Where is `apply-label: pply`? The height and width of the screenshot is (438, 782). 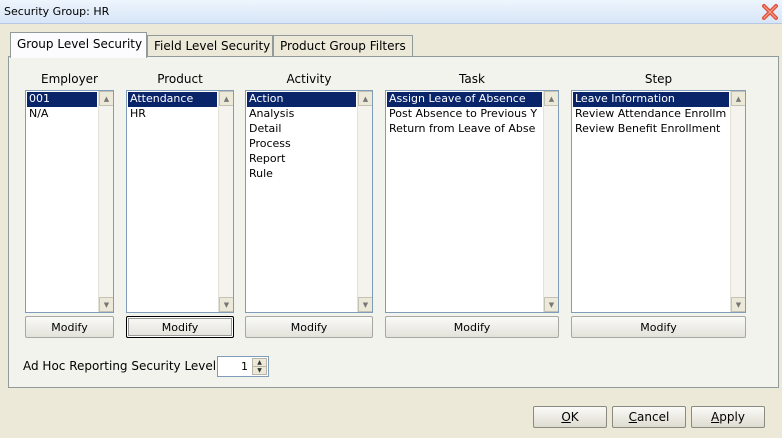
apply-label: pply is located at coordinates (732, 417).